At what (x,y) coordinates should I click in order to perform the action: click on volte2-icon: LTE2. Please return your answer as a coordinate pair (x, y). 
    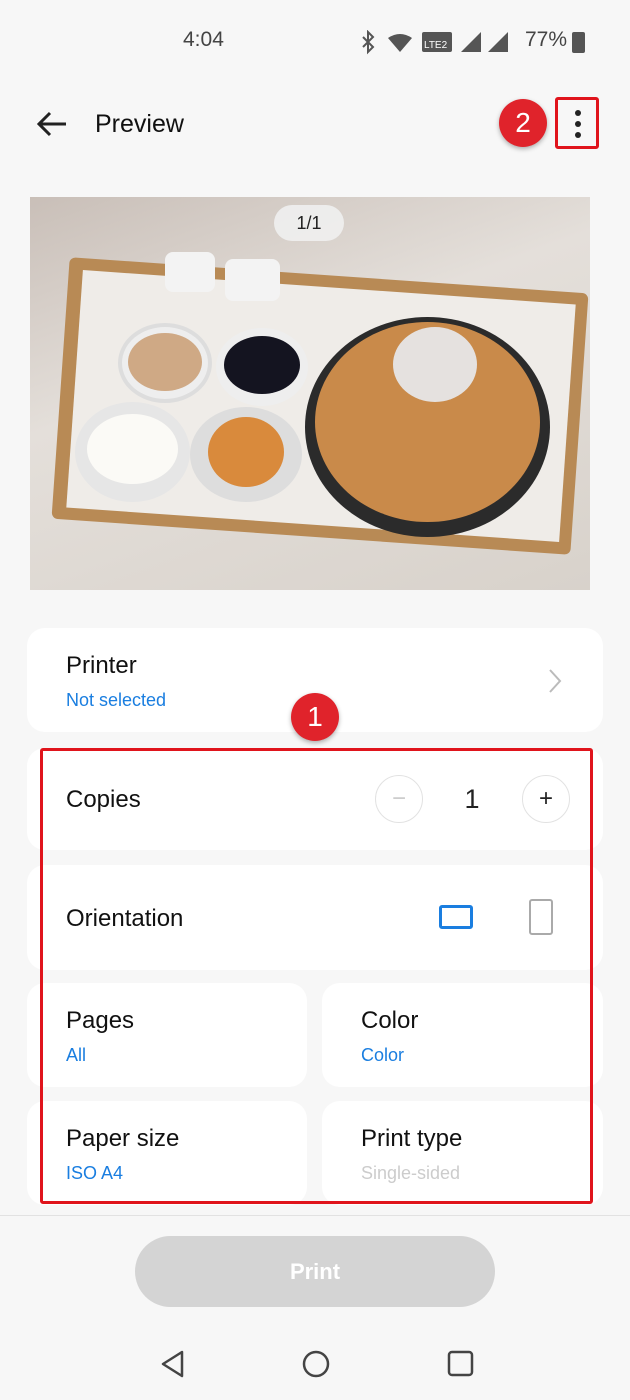
    Looking at the image, I should click on (437, 42).